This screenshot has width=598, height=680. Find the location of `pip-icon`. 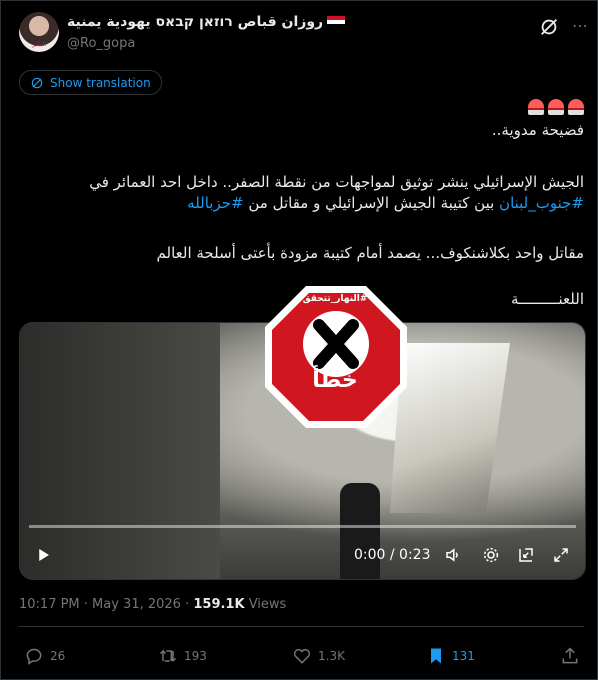

pip-icon is located at coordinates (526, 555).